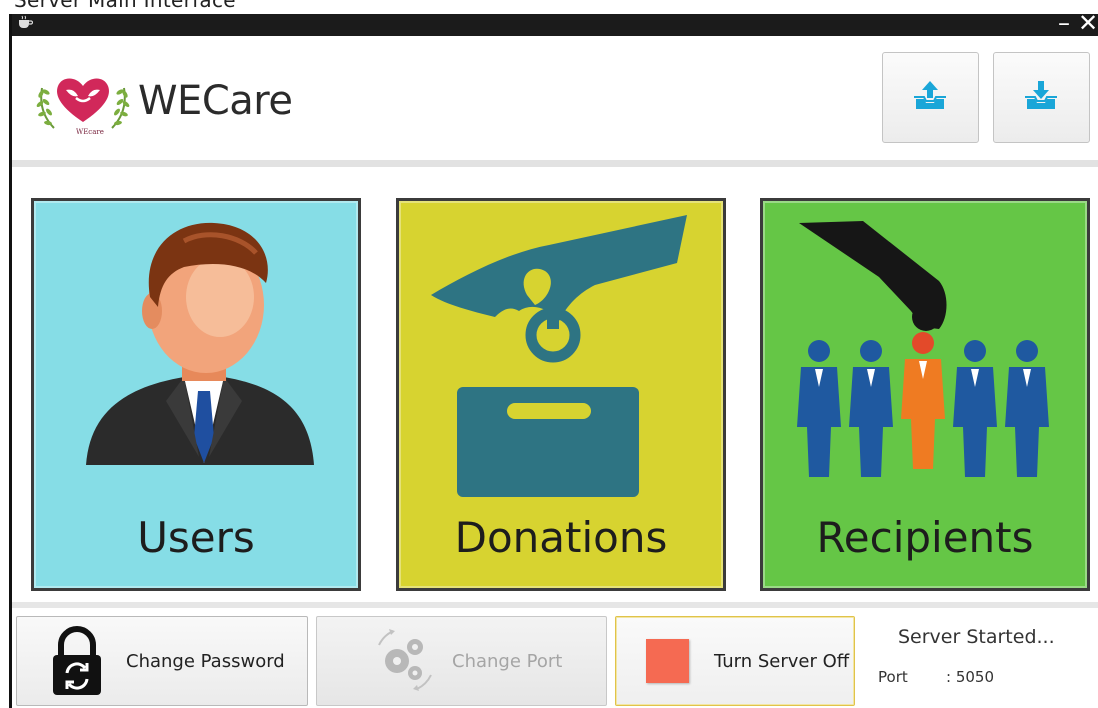 The image size is (1098, 708). I want to click on minimize-button: –, so click(1064, 23).